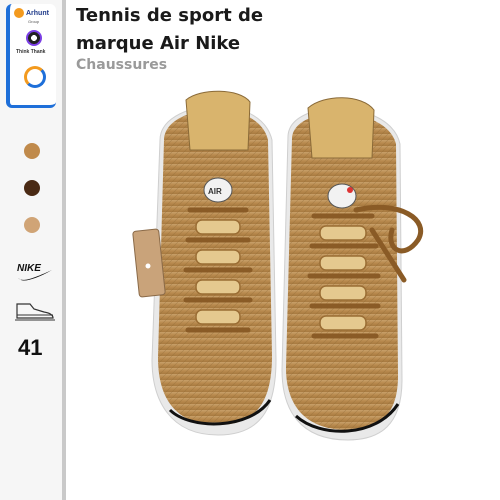  Describe the element at coordinates (35, 312) in the screenshot. I see `sneaker-outline-icon` at that location.